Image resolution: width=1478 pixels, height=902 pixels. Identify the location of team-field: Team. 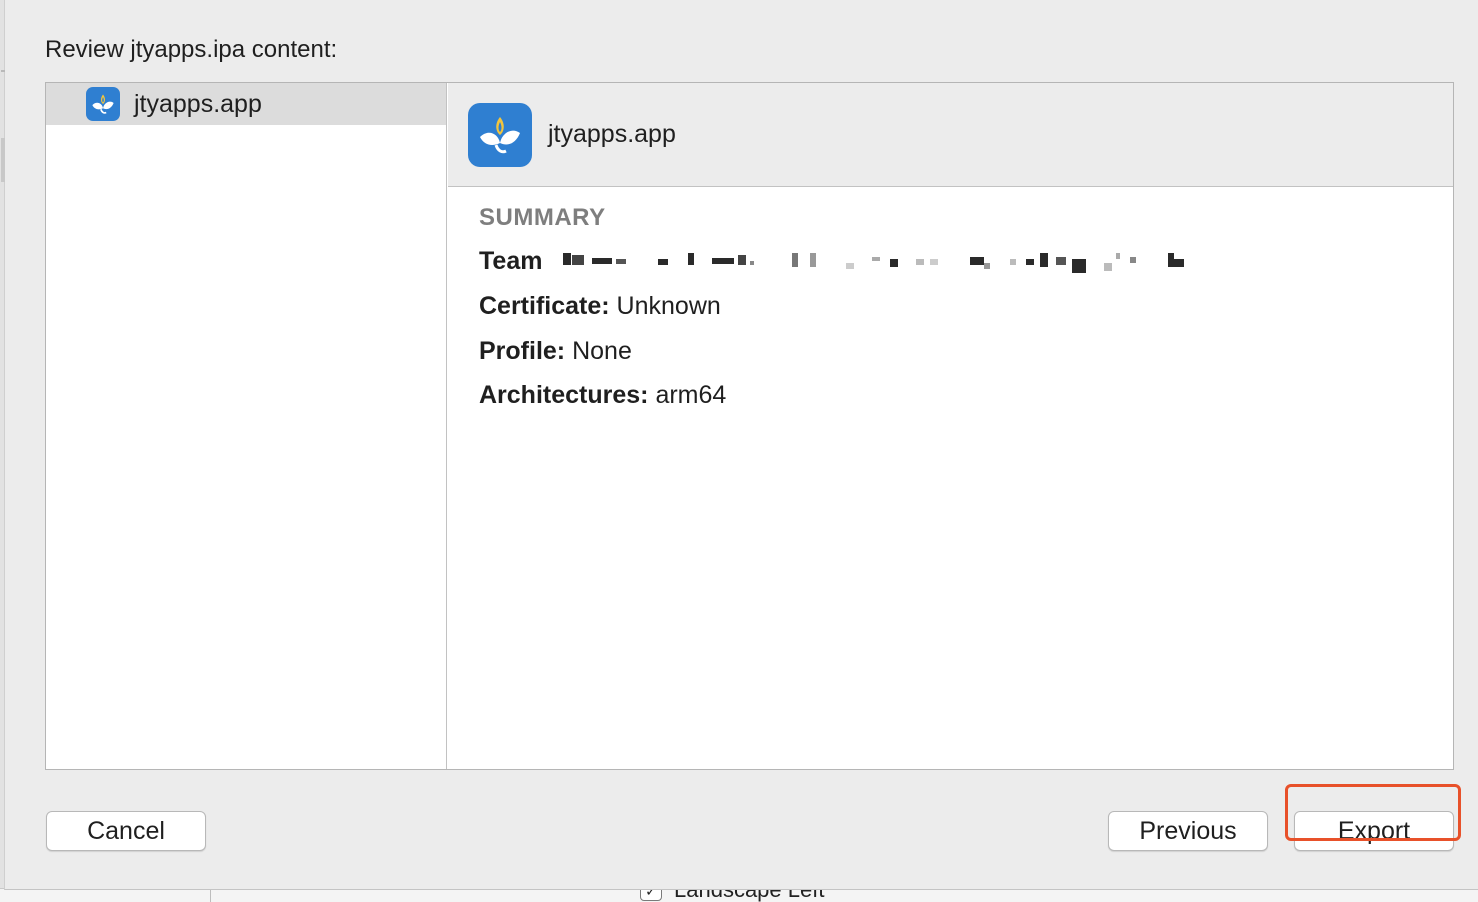
(510, 261).